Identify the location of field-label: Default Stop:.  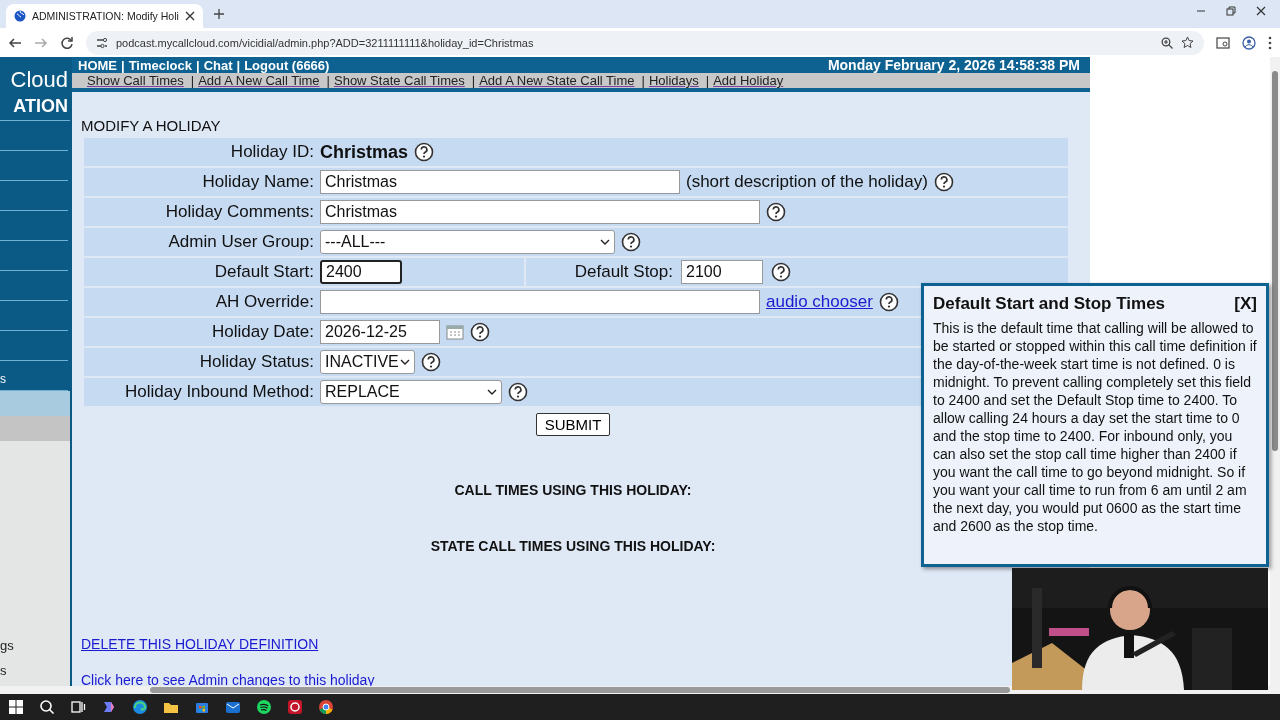
(623, 272).